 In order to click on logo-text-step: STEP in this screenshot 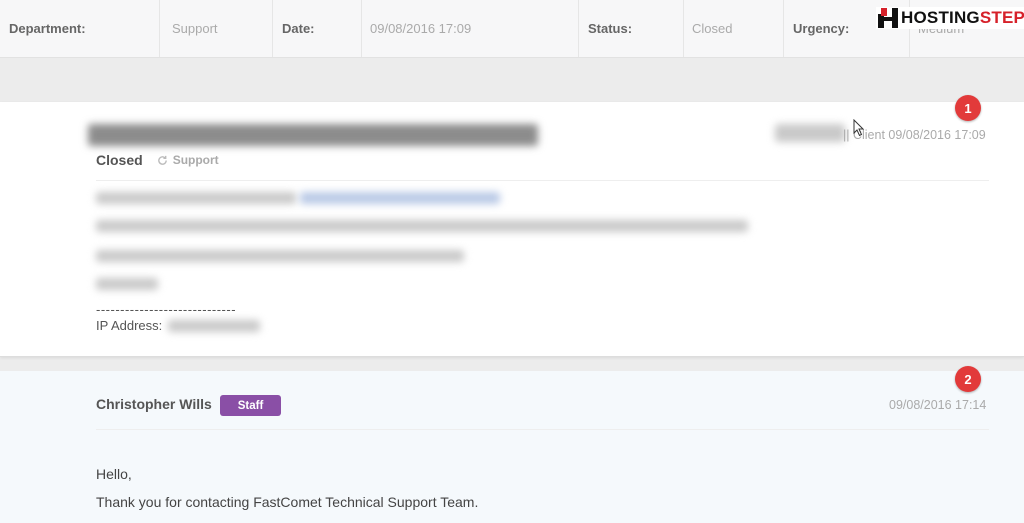, I will do `click(1001, 17)`.